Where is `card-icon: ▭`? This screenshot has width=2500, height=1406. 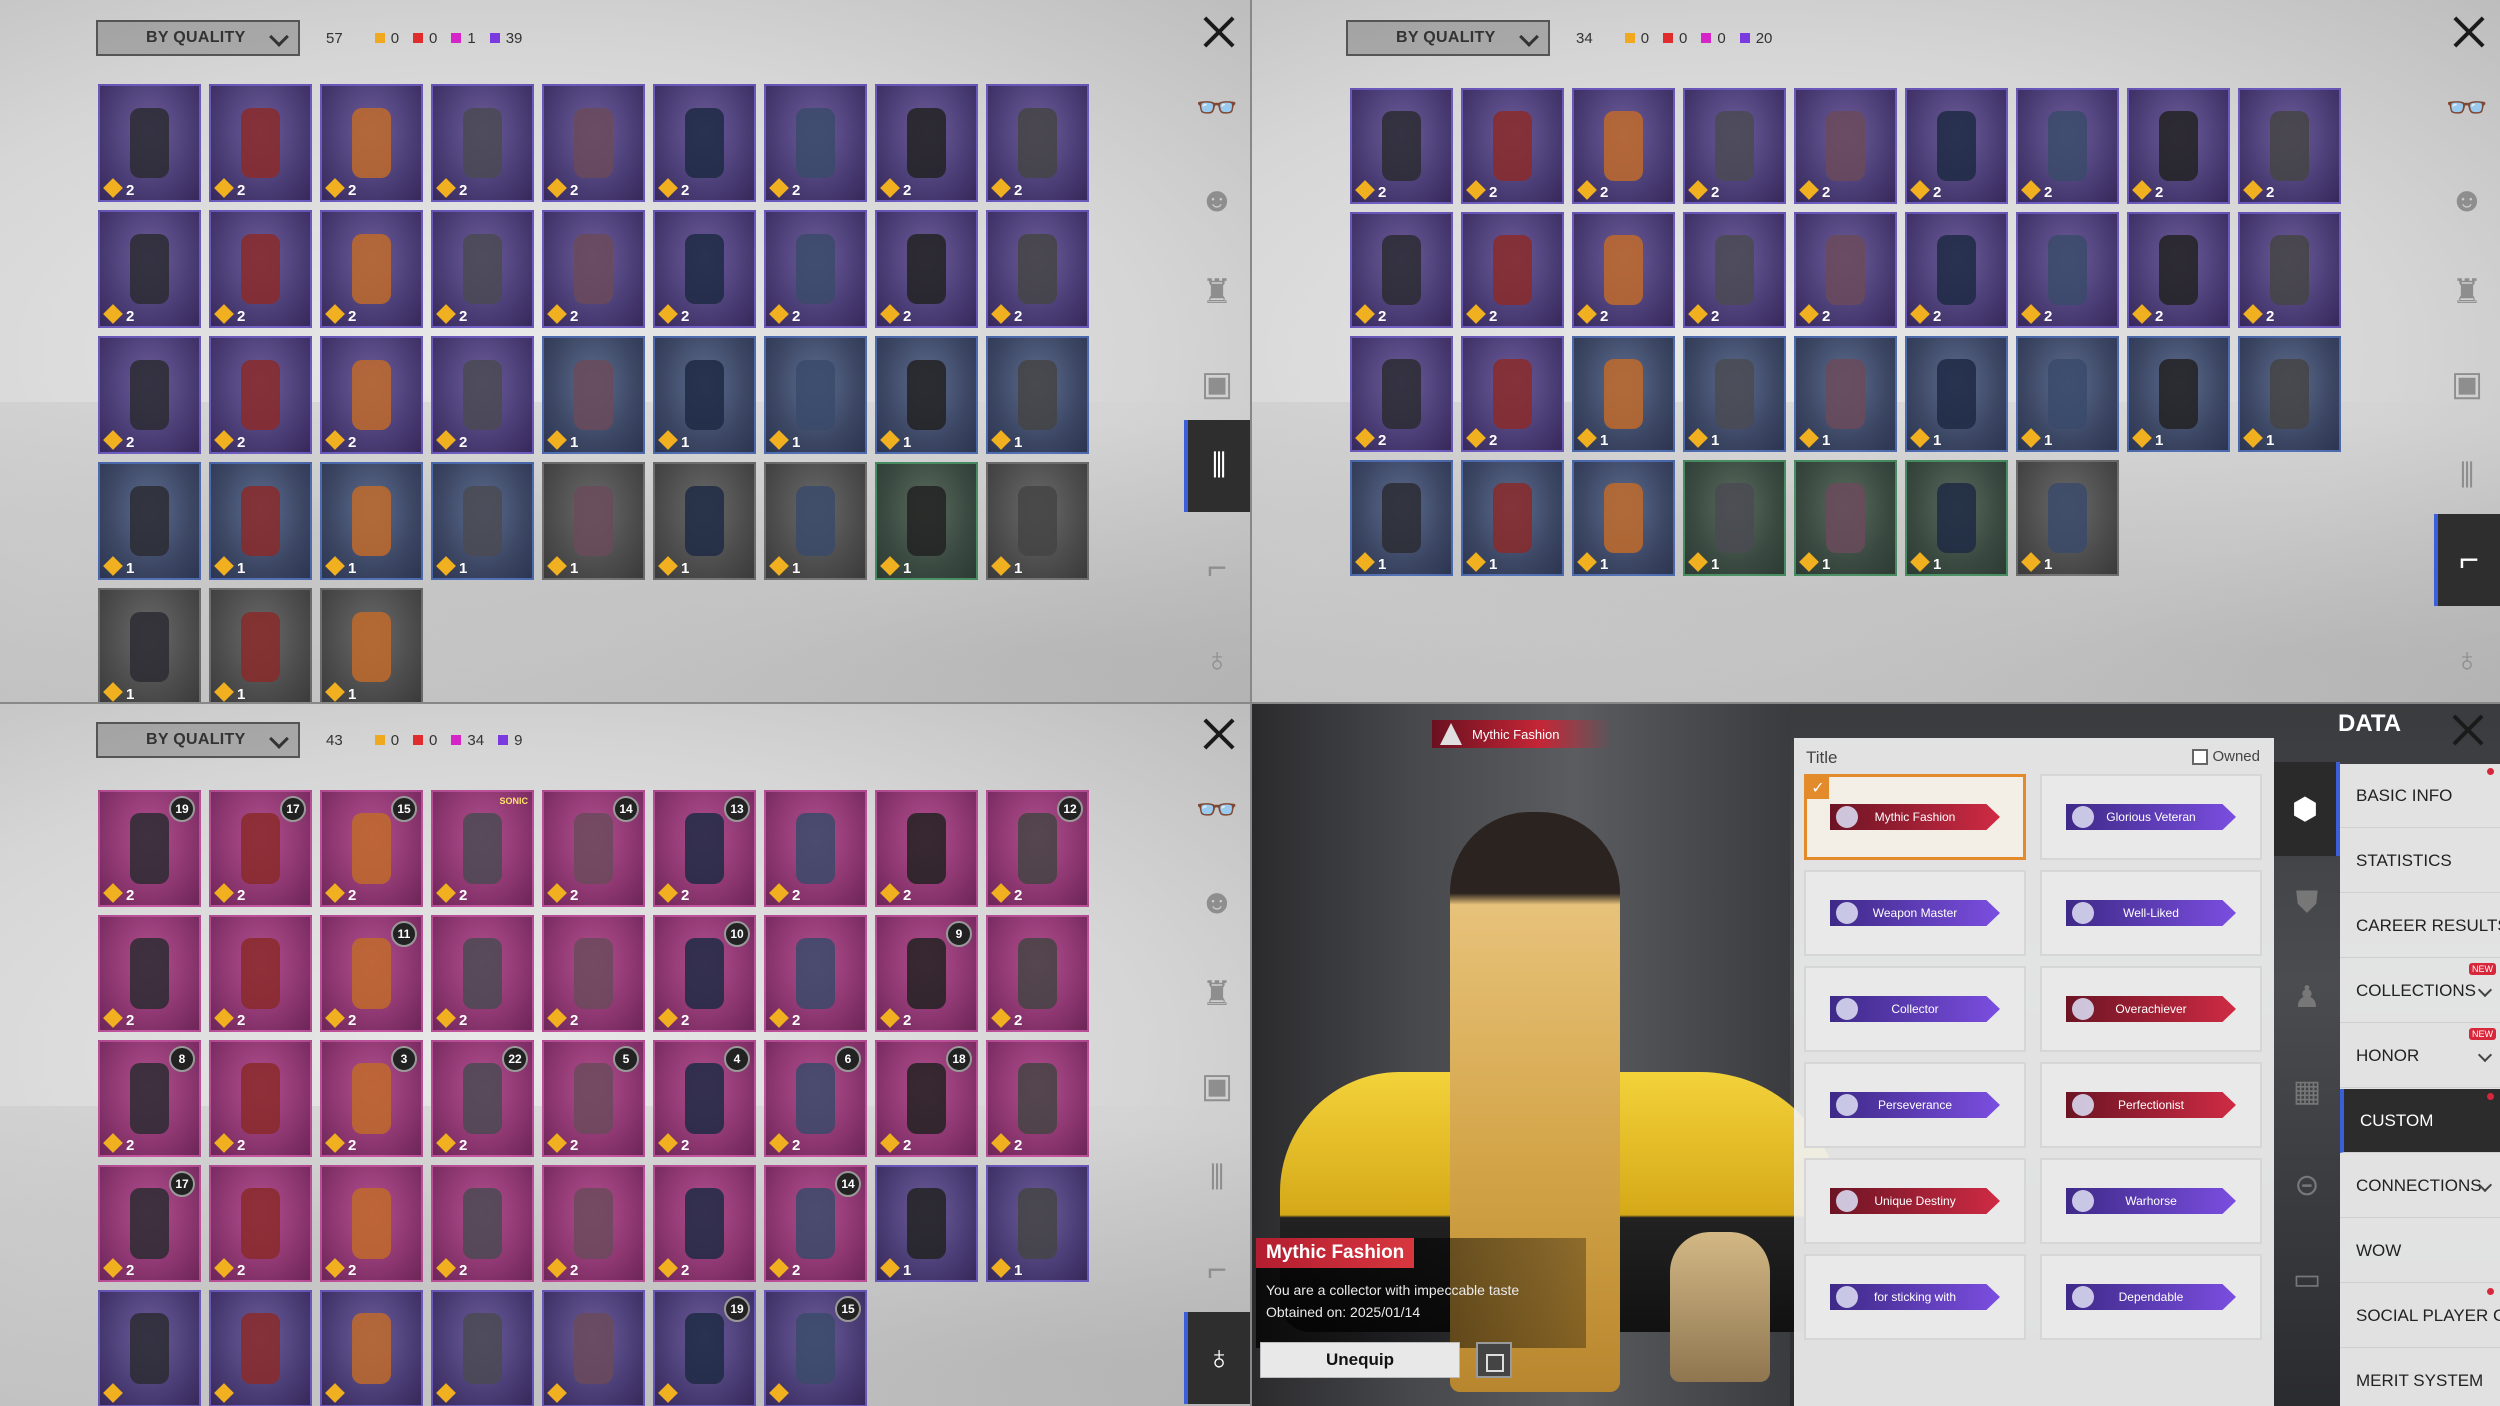 card-icon: ▭ is located at coordinates (2307, 1279).